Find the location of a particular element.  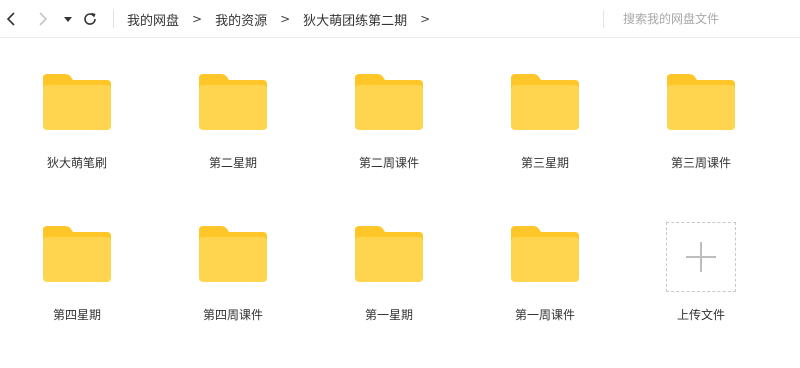

folder-item: 第三周课件 is located at coordinates (701, 134).